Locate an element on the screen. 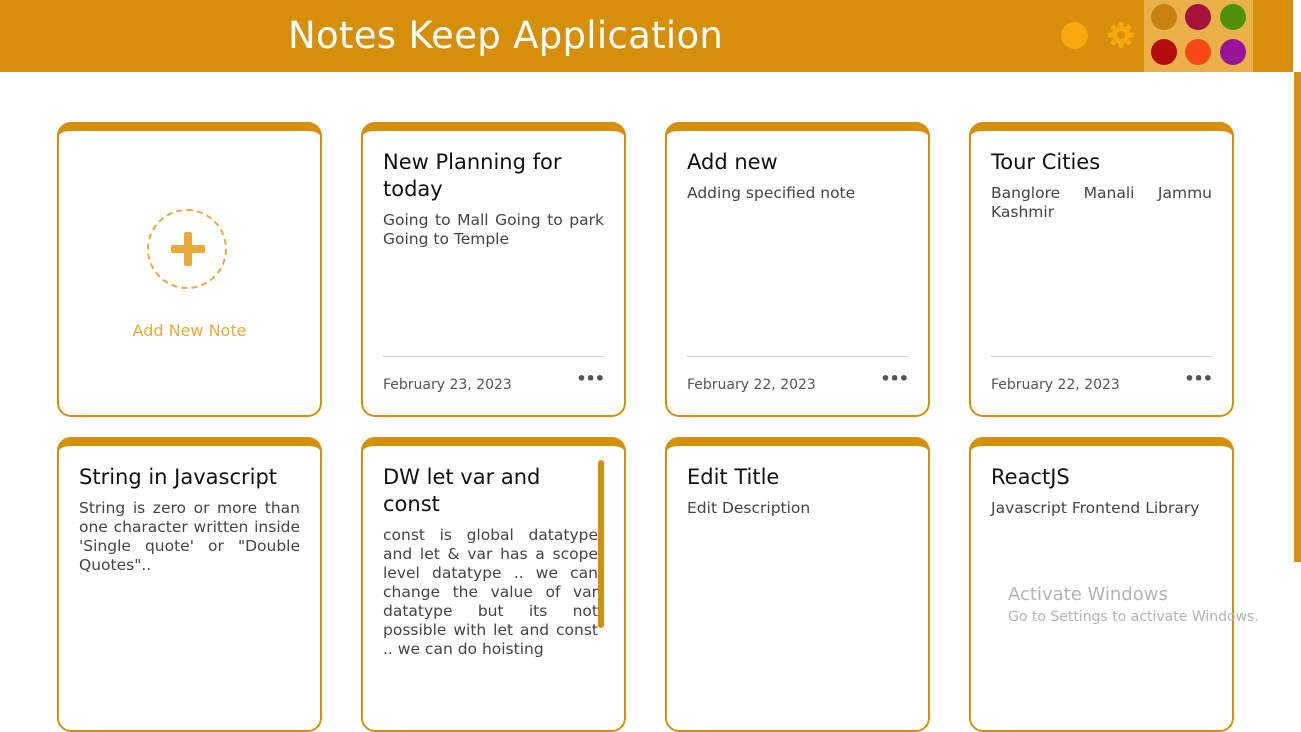  activate-windows-subtitle: Go to Settings to activate Windows. is located at coordinates (1133, 617).